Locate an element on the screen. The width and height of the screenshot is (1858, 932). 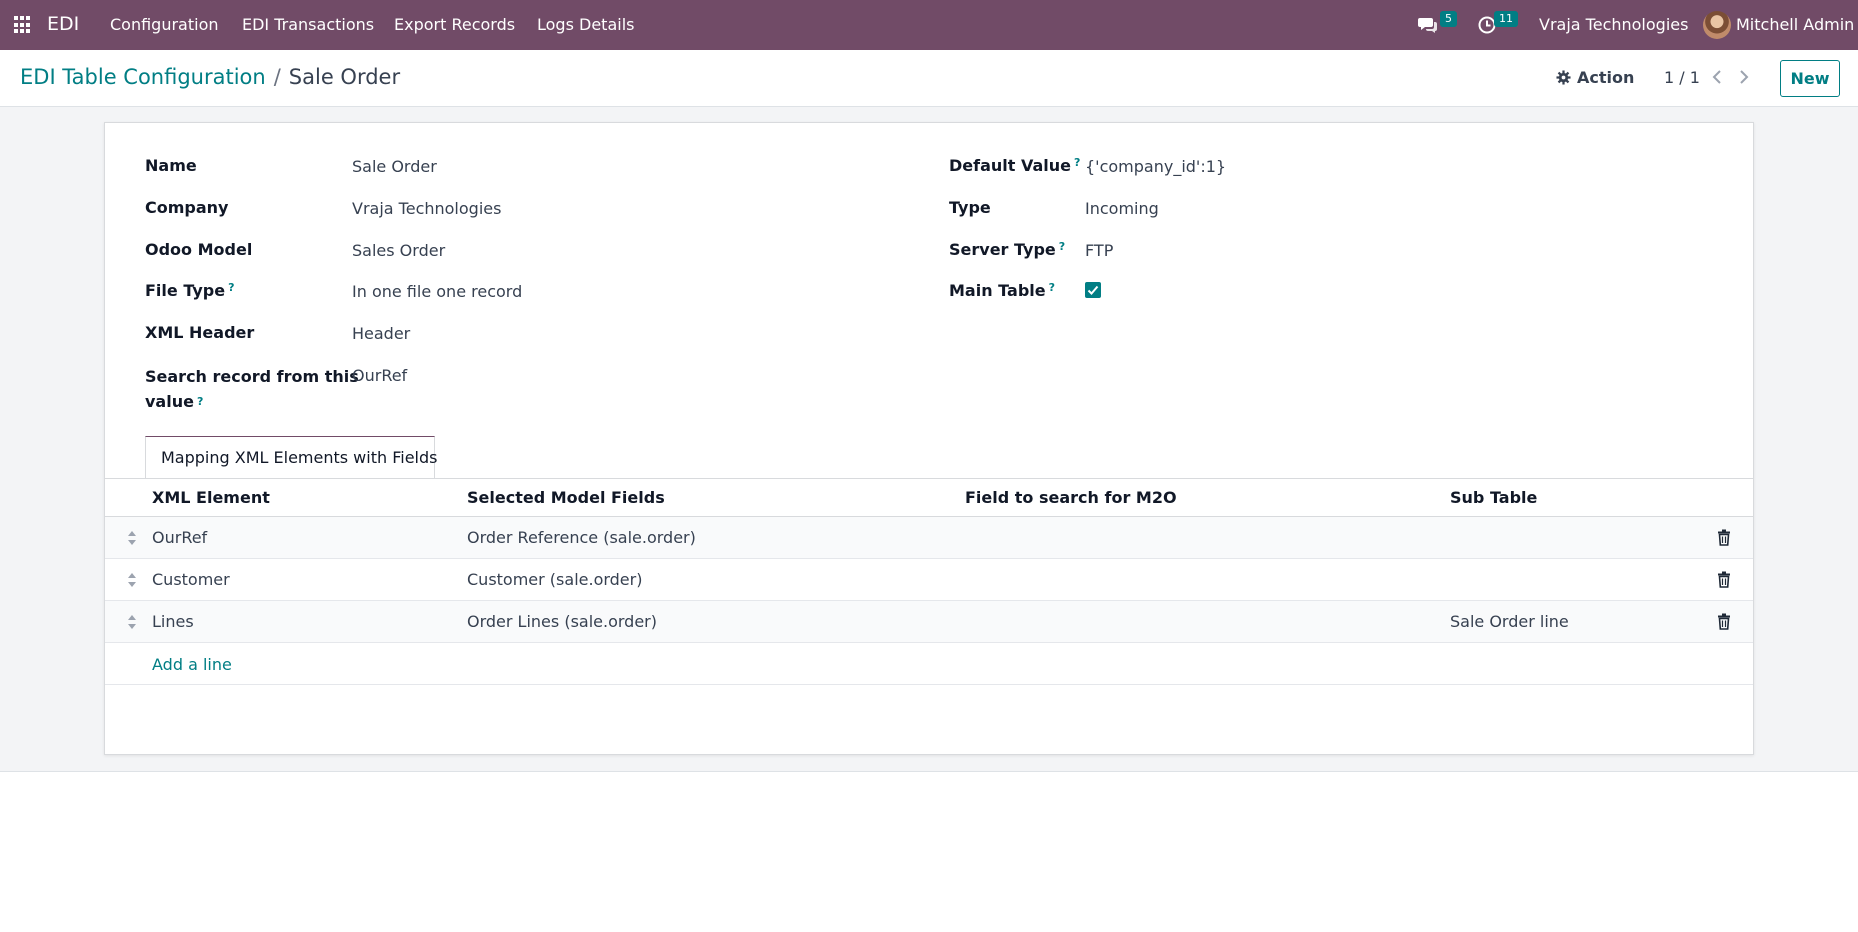
row-model-field: Customer (sale.order) is located at coordinates (554, 579).